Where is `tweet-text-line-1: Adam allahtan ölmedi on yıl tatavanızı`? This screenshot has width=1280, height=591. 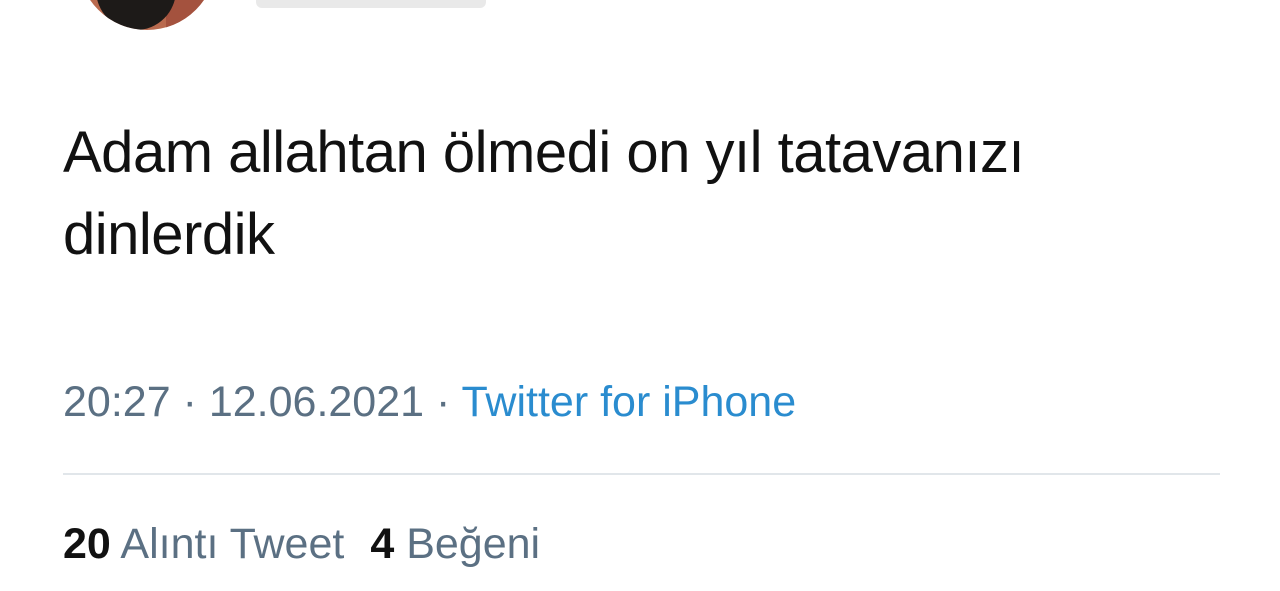
tweet-text-line-1: Adam allahtan ölmedi on yıl tatavanızı is located at coordinates (544, 152).